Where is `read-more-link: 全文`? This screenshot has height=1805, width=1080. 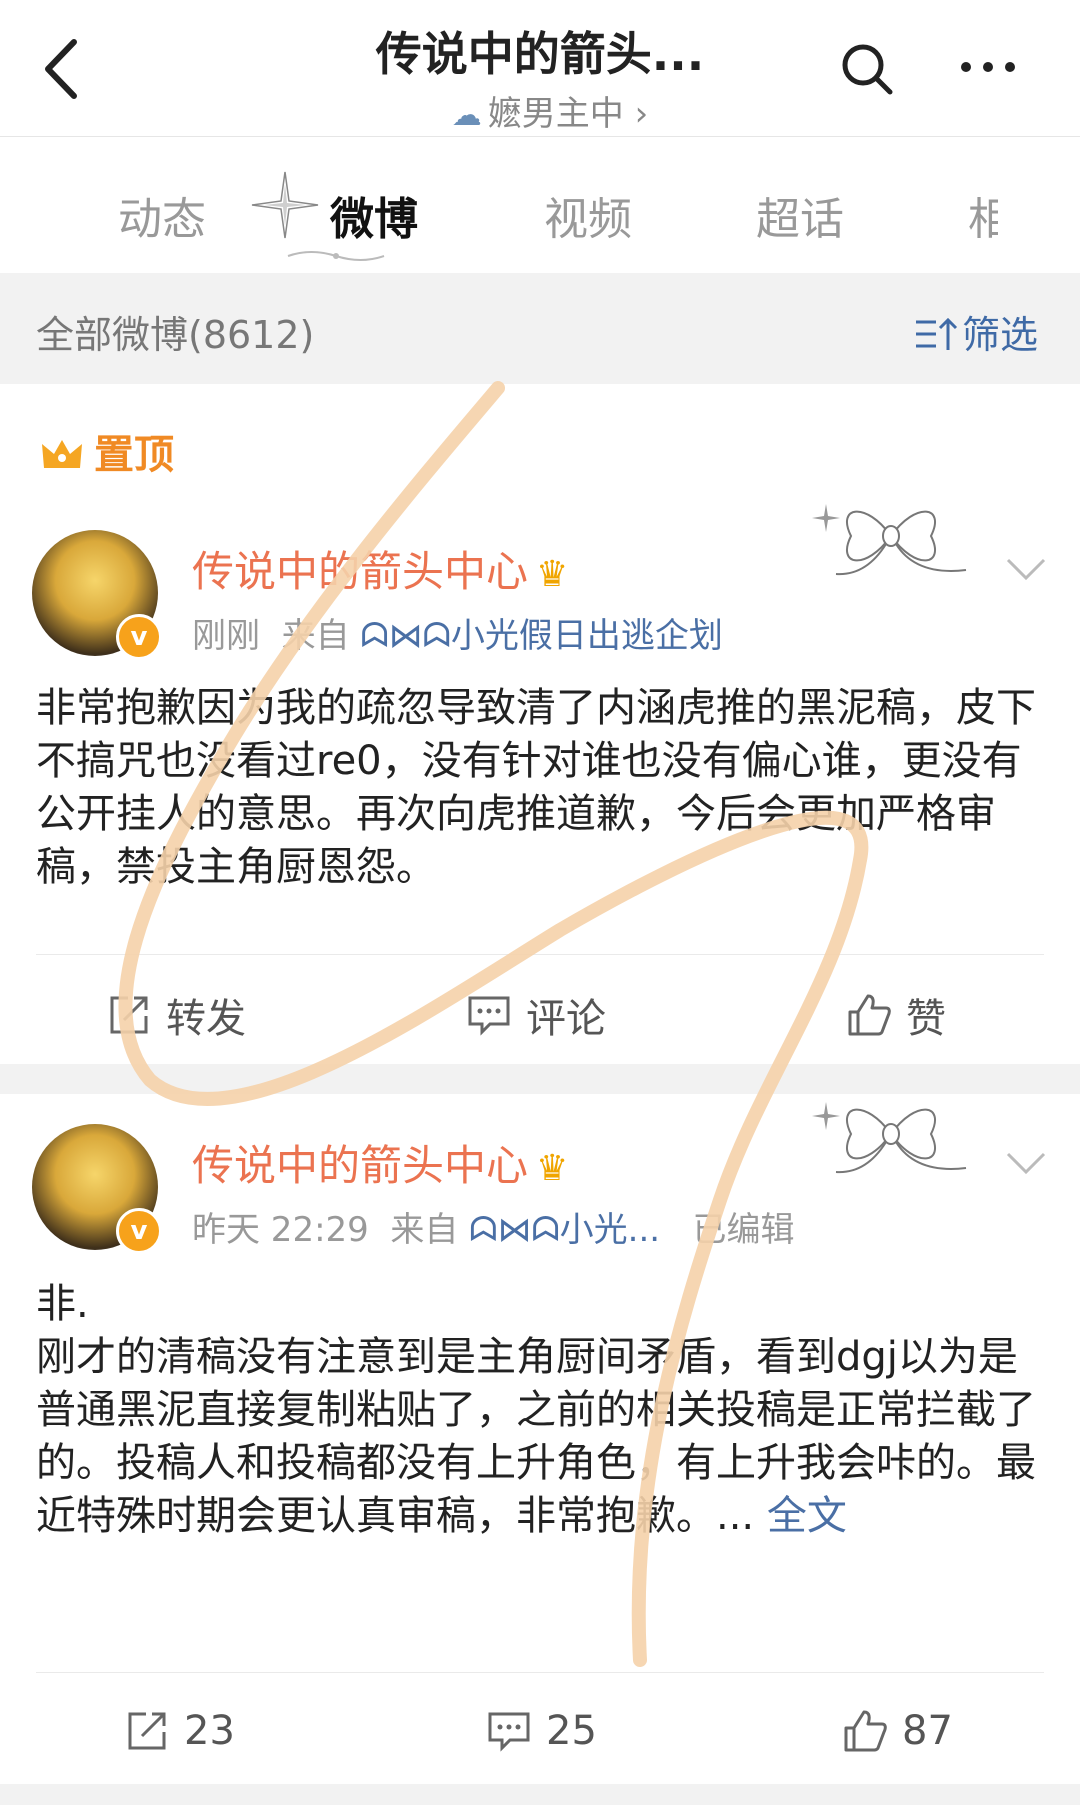
read-more-link: 全文 is located at coordinates (807, 1516).